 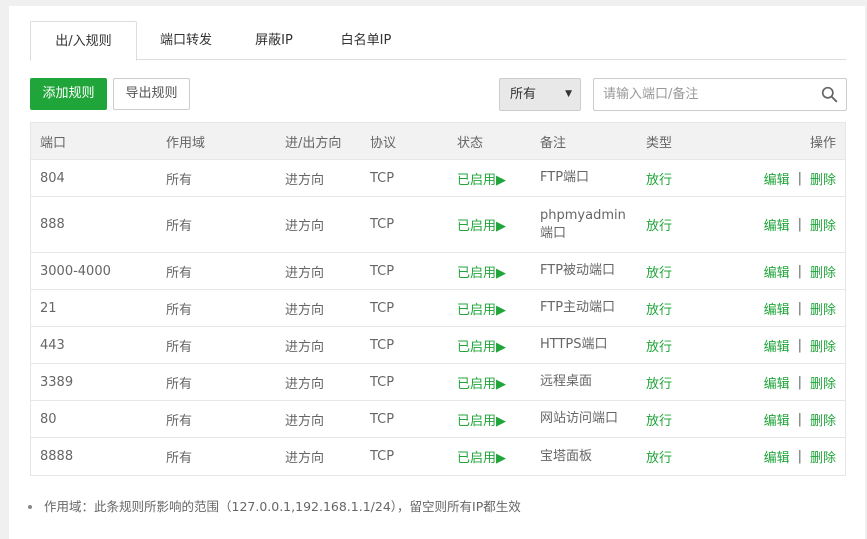 What do you see at coordinates (383, 143) in the screenshot?
I see `col-protocol-header: 协议` at bounding box center [383, 143].